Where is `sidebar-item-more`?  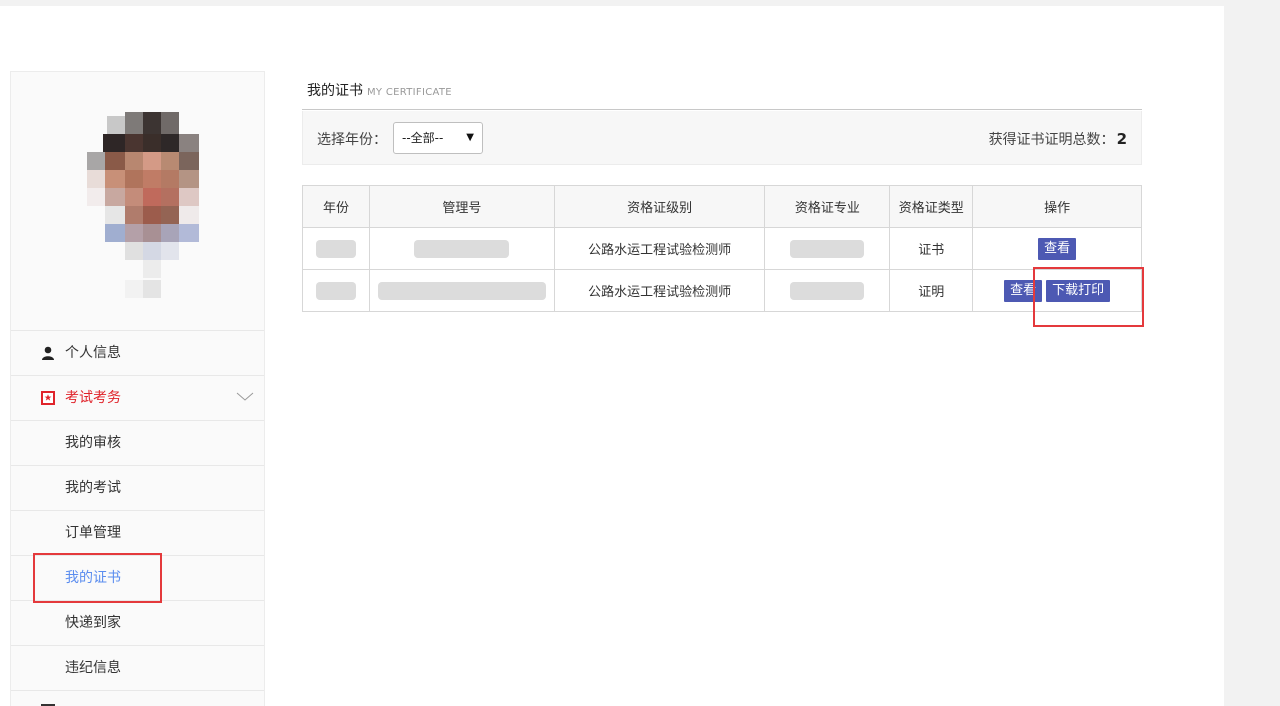
sidebar-item-more is located at coordinates (137, 698).